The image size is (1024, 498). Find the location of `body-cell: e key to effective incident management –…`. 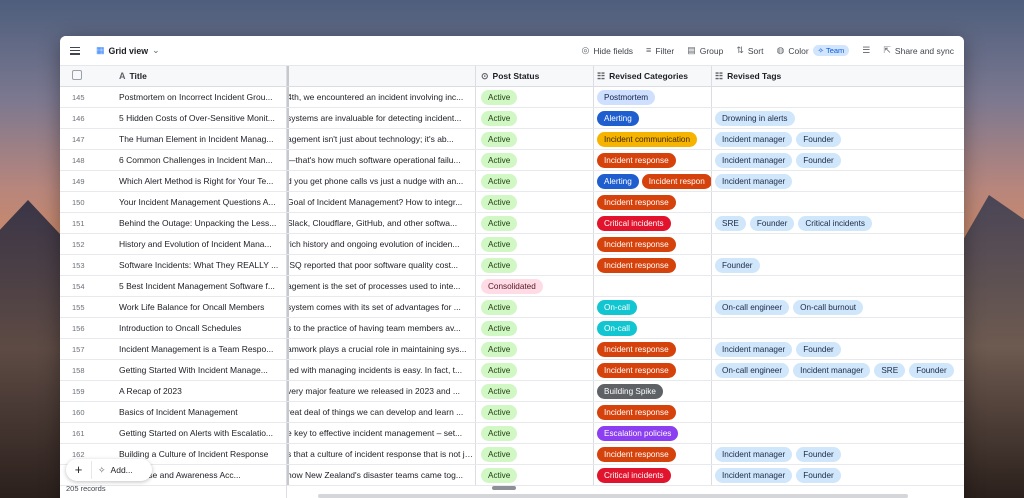

body-cell: e key to effective incident management –… is located at coordinates (381, 433).